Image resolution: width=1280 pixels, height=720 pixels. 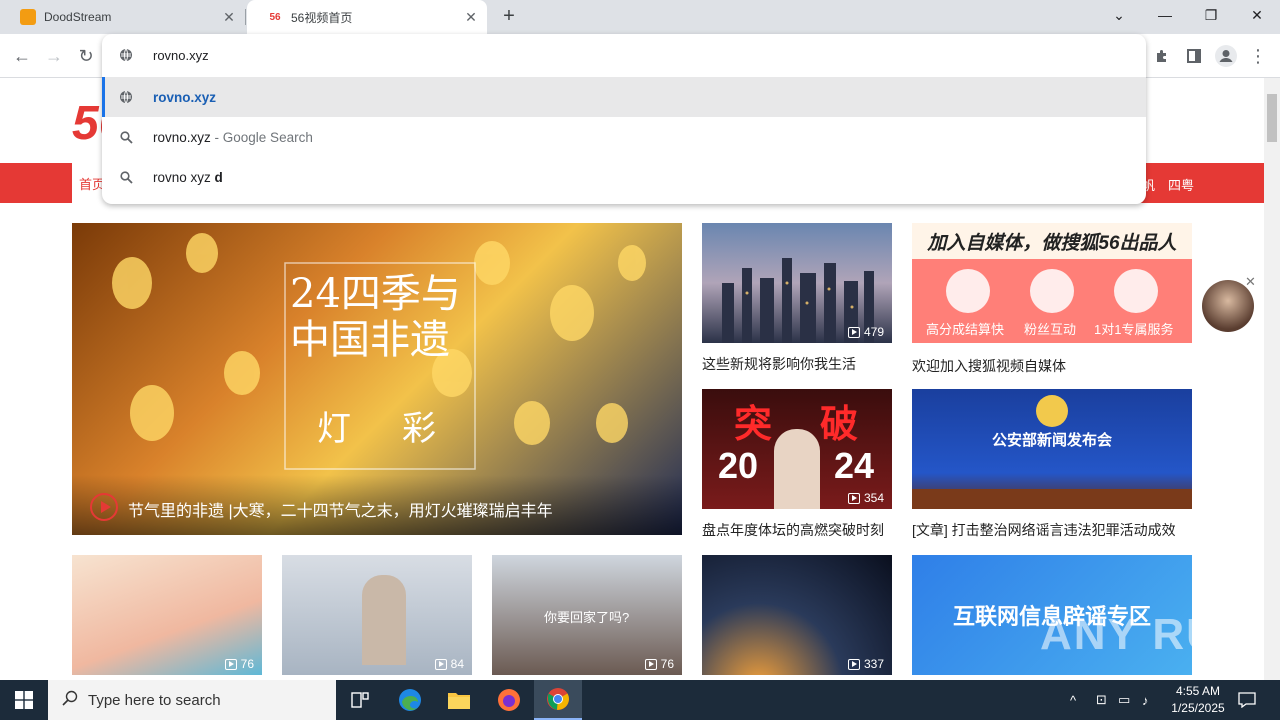 What do you see at coordinates (322, 17) in the screenshot?
I see `tab-title: 56视频首页` at bounding box center [322, 17].